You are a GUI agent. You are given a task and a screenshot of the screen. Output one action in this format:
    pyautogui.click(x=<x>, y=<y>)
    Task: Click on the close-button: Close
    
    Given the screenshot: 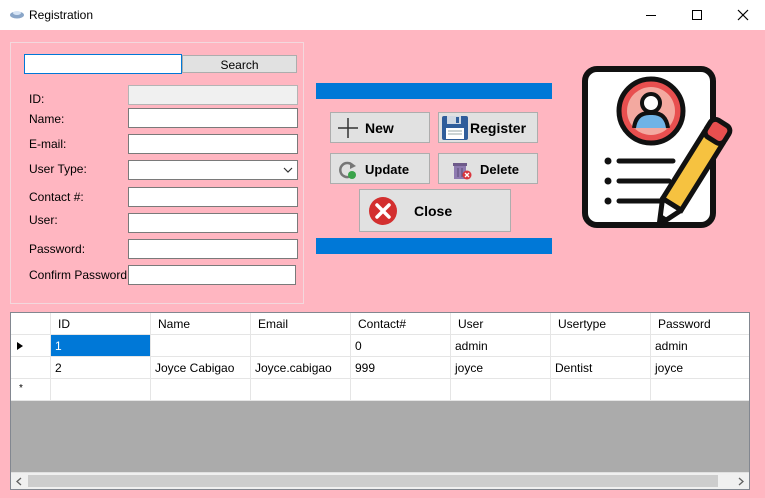 What is the action you would take?
    pyautogui.click(x=435, y=210)
    